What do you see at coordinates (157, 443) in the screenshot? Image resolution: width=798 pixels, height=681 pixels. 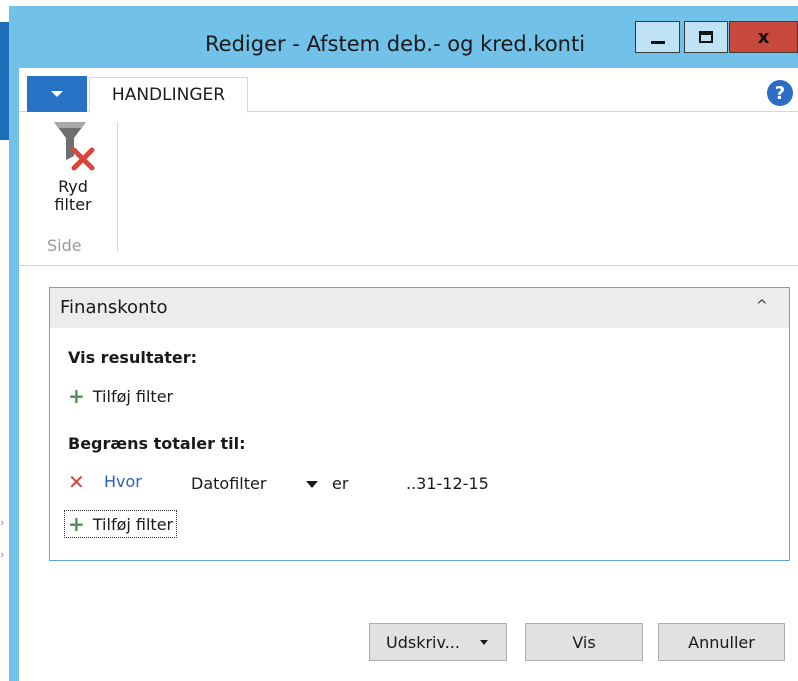 I see `limit-totals-heading: Begræns totaler til:` at bounding box center [157, 443].